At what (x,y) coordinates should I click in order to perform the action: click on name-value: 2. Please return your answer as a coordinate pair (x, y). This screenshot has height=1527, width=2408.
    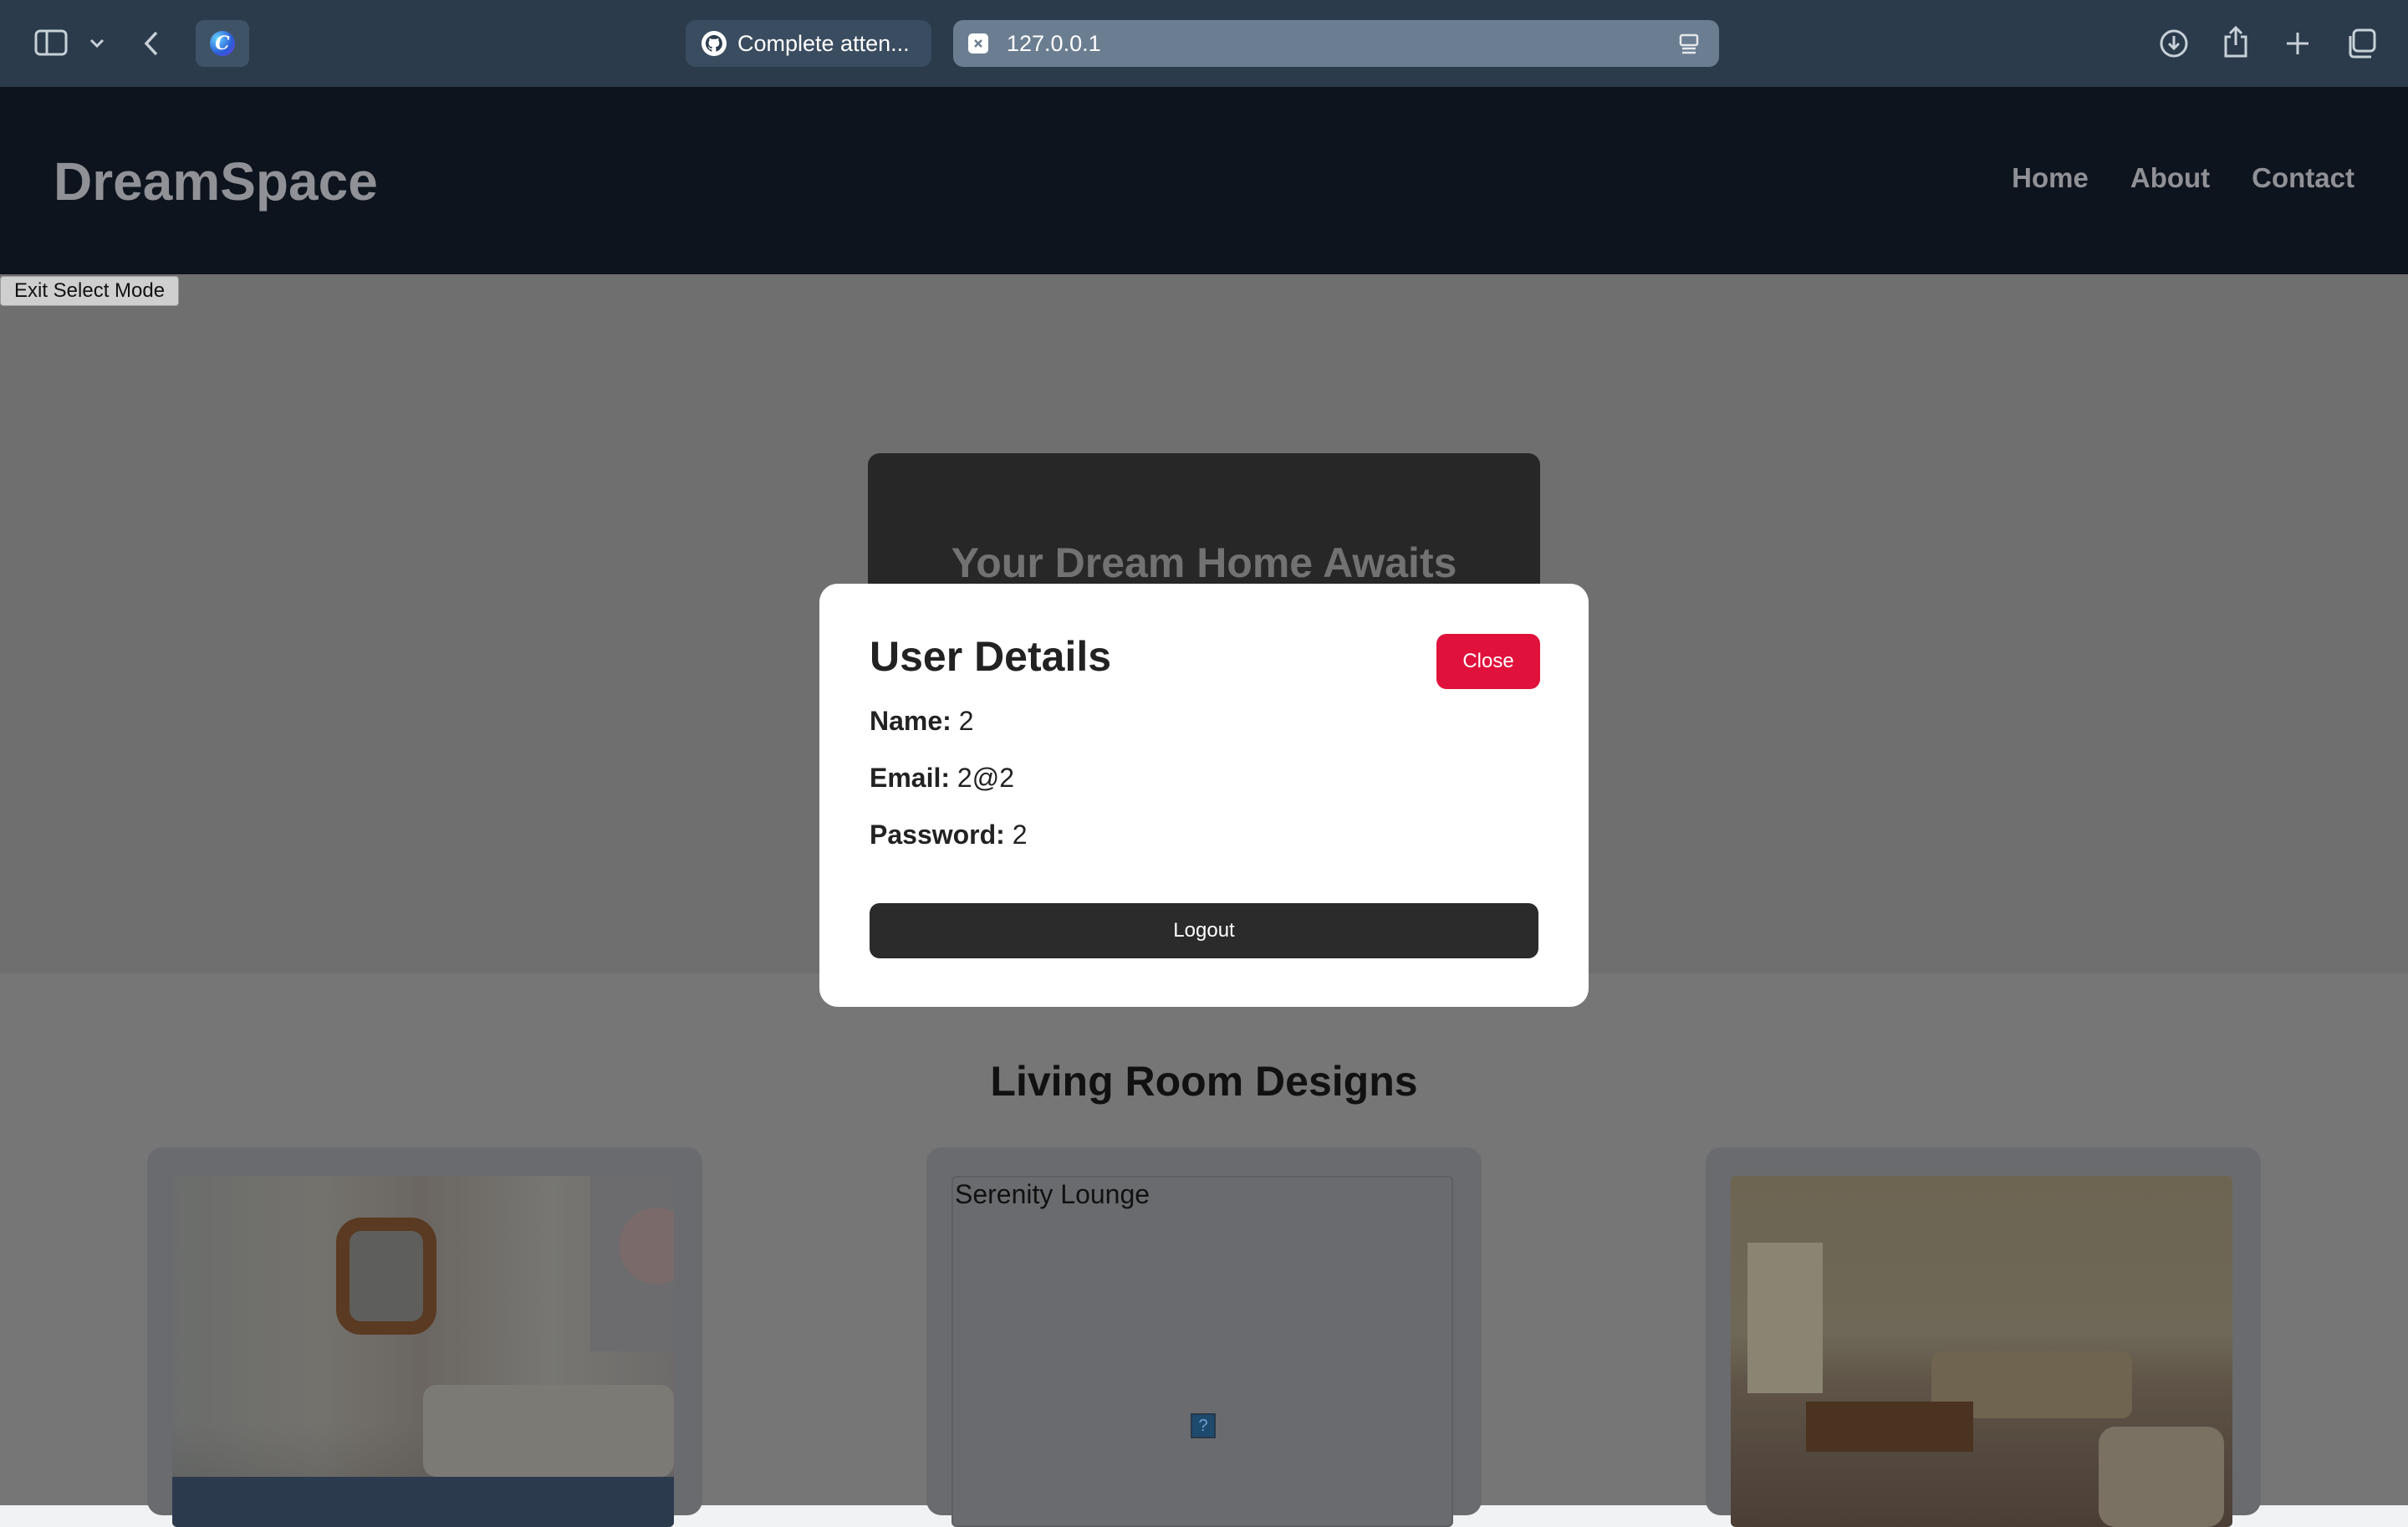
    Looking at the image, I should click on (966, 721).